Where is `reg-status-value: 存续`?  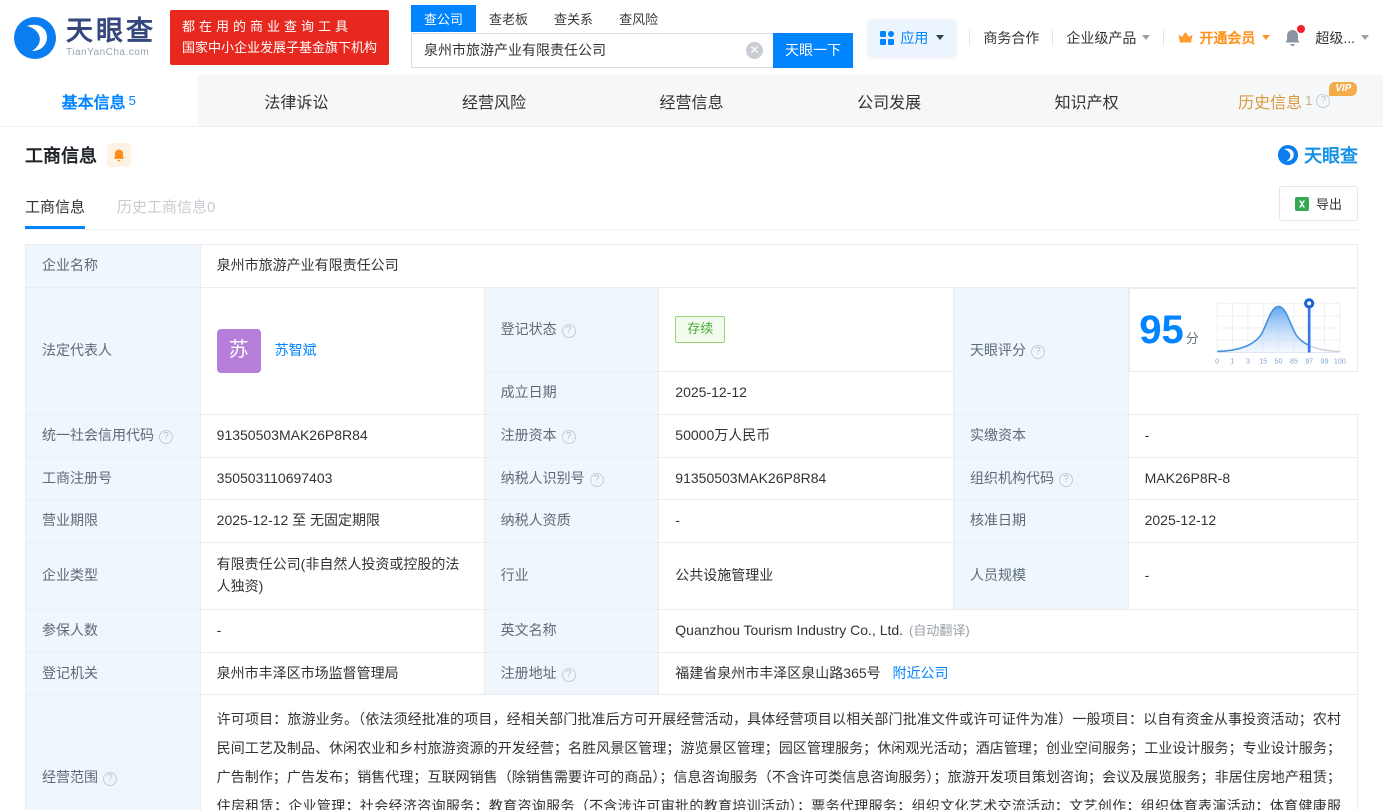 reg-status-value: 存续 is located at coordinates (806, 329).